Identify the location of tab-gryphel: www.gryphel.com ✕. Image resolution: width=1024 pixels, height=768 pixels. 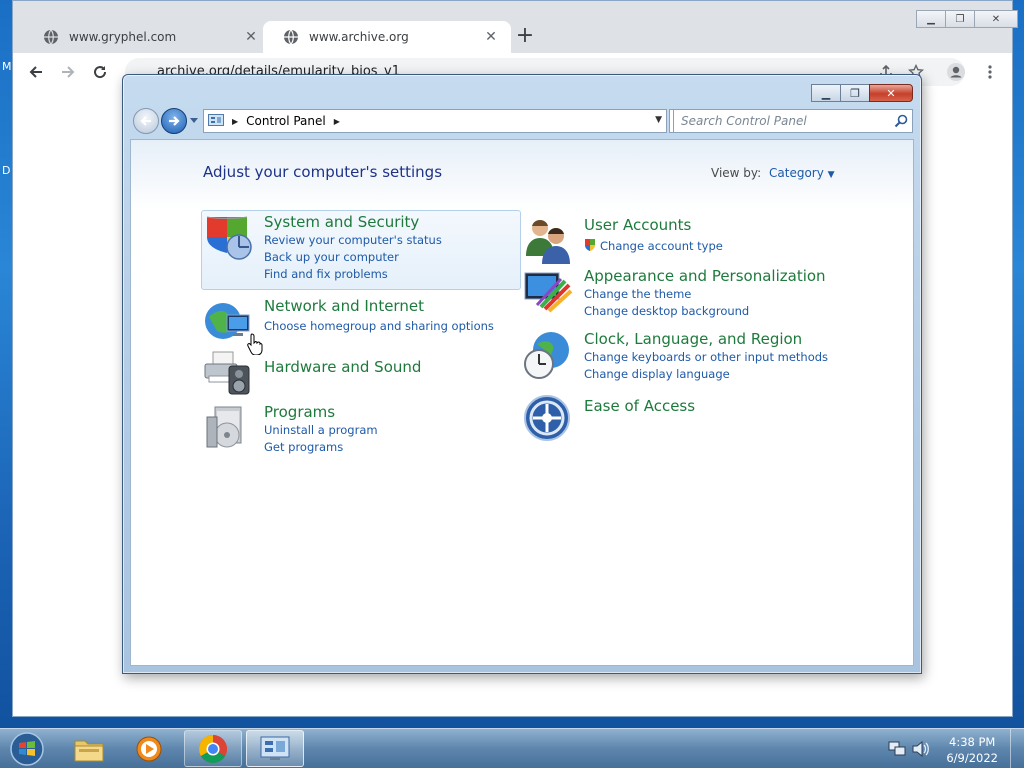
(147, 37).